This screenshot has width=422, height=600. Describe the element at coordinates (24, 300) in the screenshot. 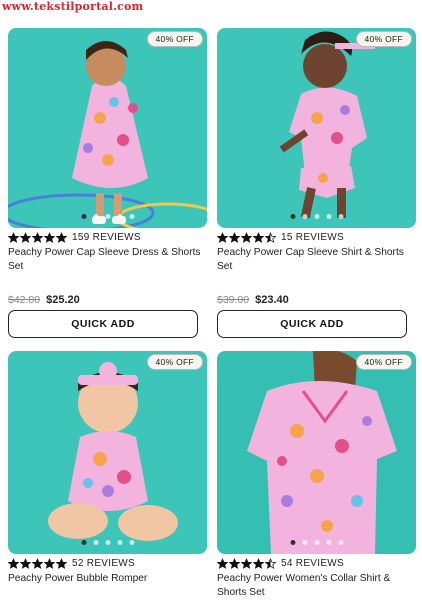

I see `original-price: $42.00` at that location.